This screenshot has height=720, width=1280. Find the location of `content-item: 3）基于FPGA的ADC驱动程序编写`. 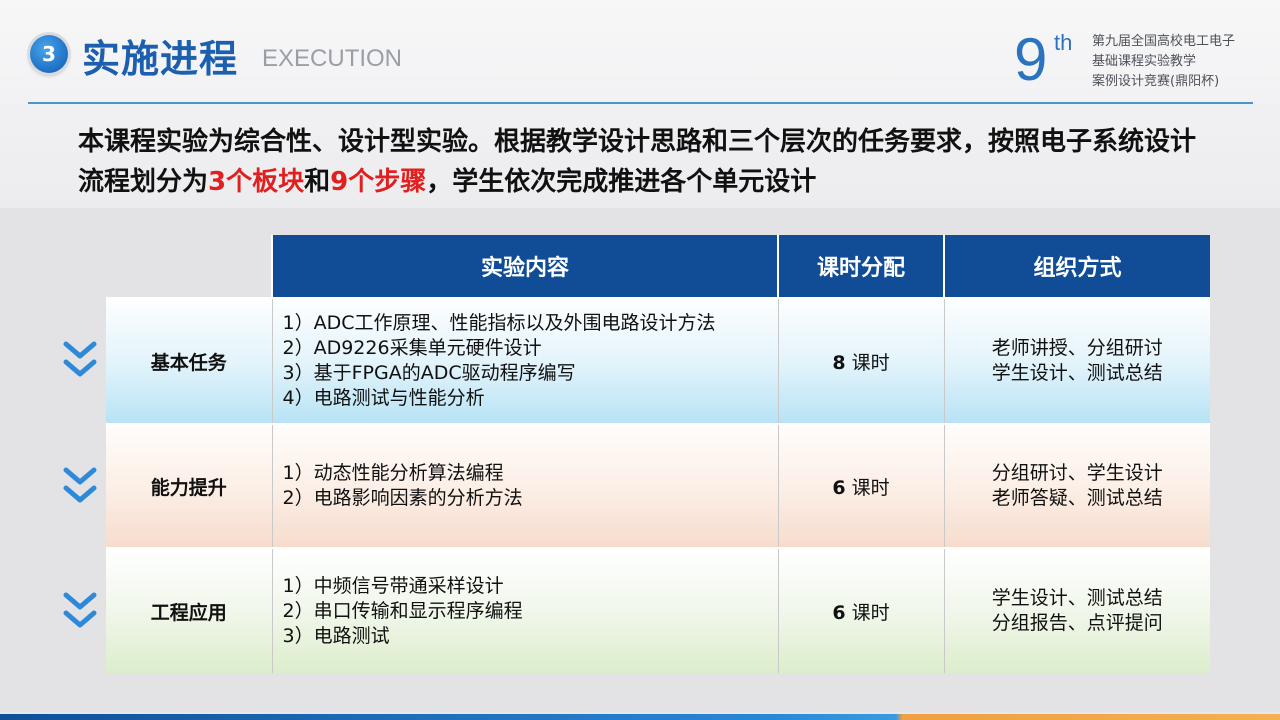

content-item: 3）基于FPGA的ADC驱动程序编写 is located at coordinates (429, 373).